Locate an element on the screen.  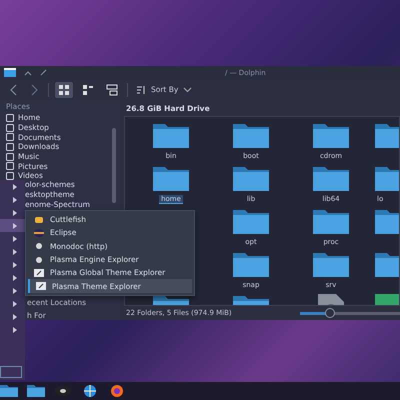
eclipse-icon is located at coordinates (39, 233).